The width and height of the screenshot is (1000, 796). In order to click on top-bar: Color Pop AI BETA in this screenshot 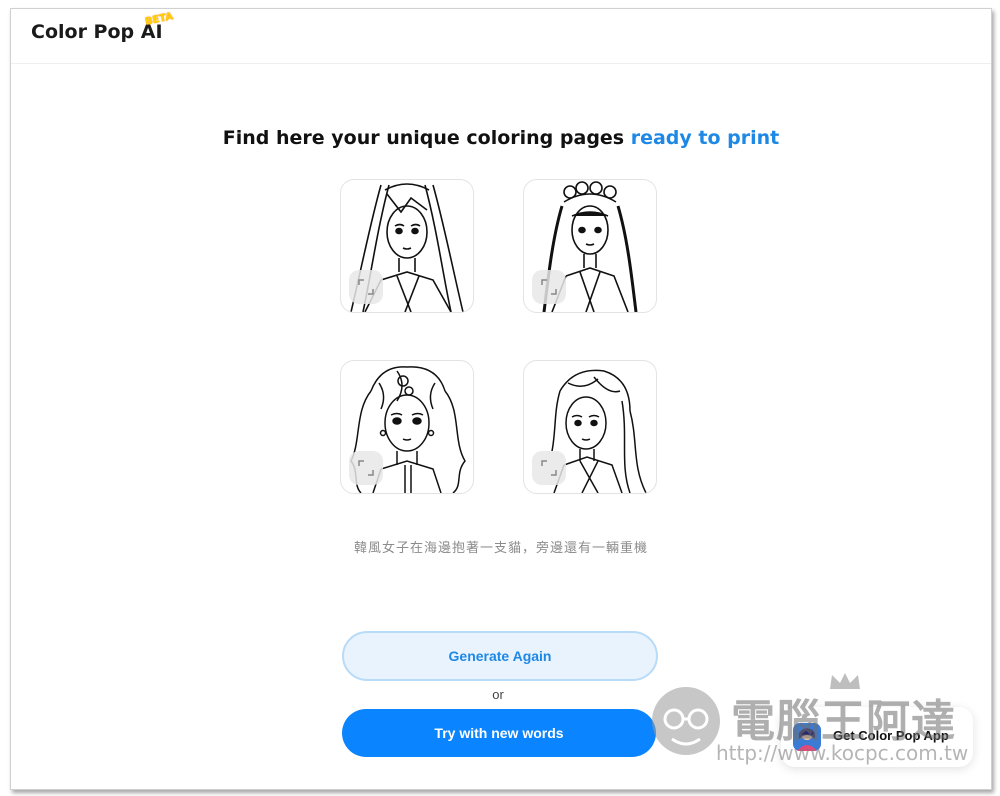, I will do `click(501, 36)`.